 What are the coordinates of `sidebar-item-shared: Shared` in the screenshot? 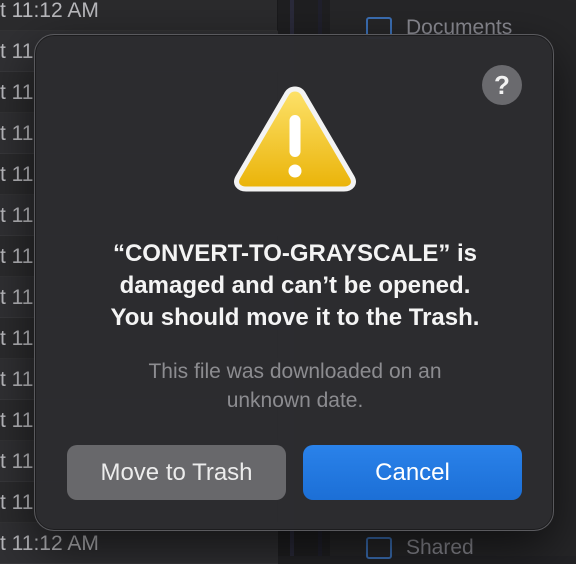 It's located at (420, 548).